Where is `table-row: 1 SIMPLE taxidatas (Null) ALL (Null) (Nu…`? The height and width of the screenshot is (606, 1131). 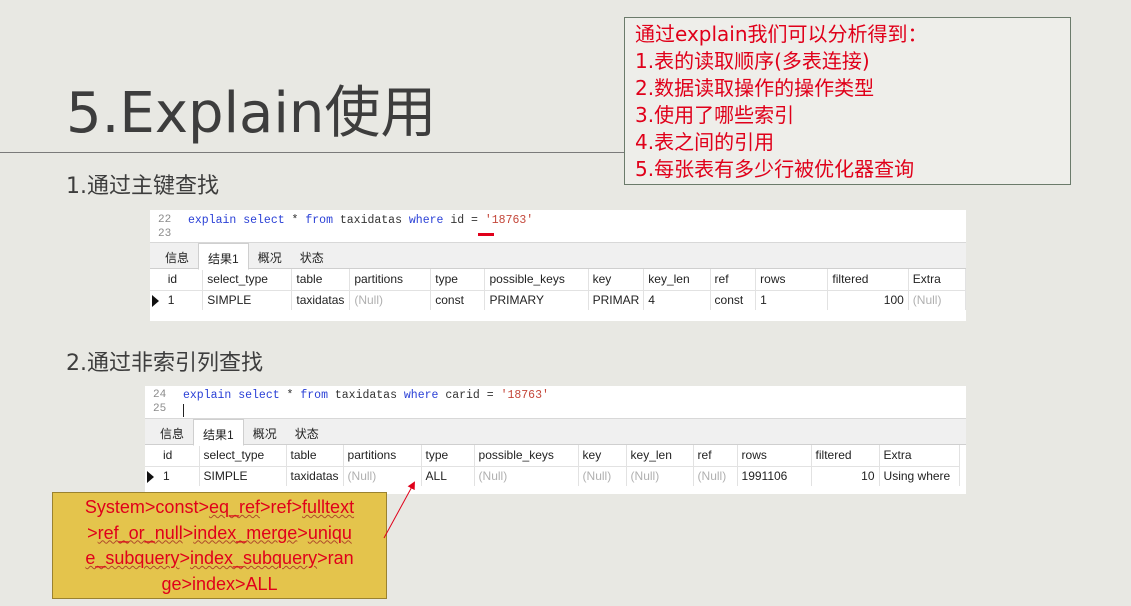 table-row: 1 SIMPLE taxidatas (Null) ALL (Null) (Nu… is located at coordinates (552, 476).